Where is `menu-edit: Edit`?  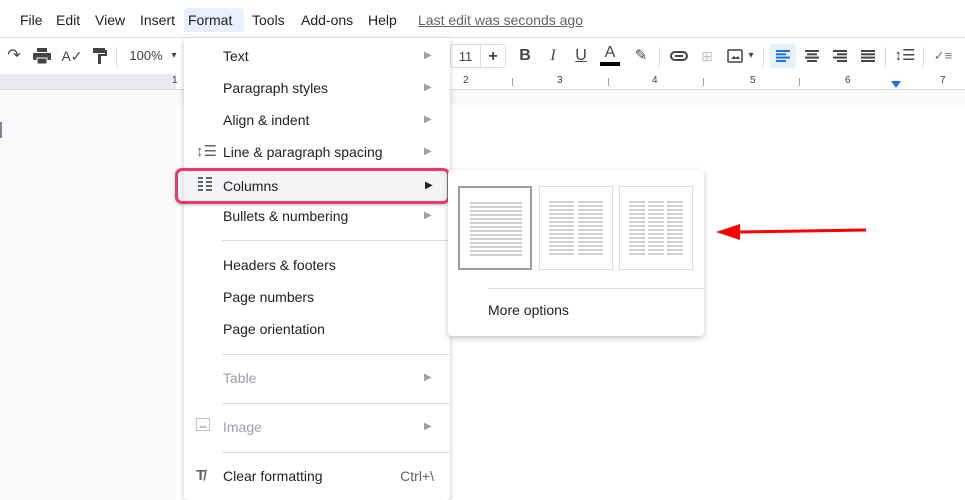 menu-edit: Edit is located at coordinates (68, 20).